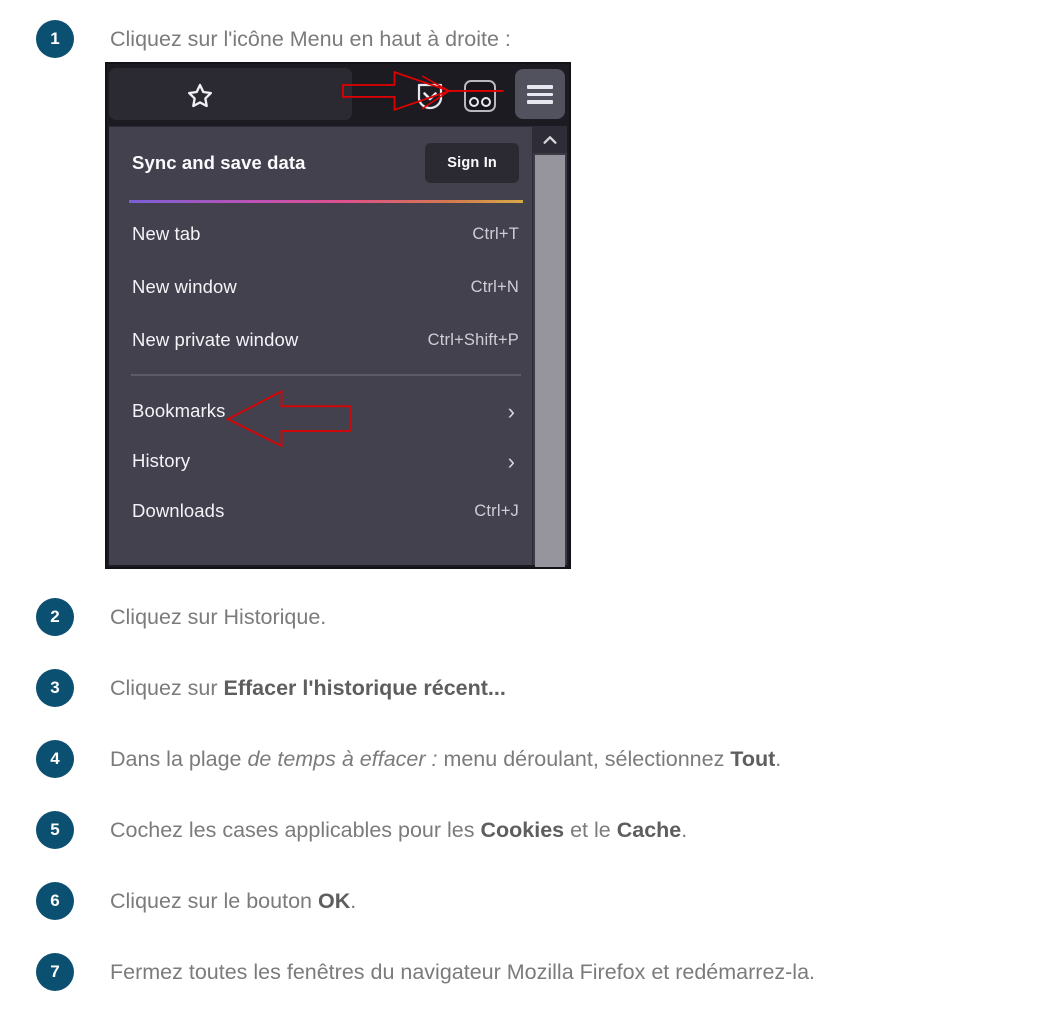  I want to click on panel-scrollbar, so click(549, 347).